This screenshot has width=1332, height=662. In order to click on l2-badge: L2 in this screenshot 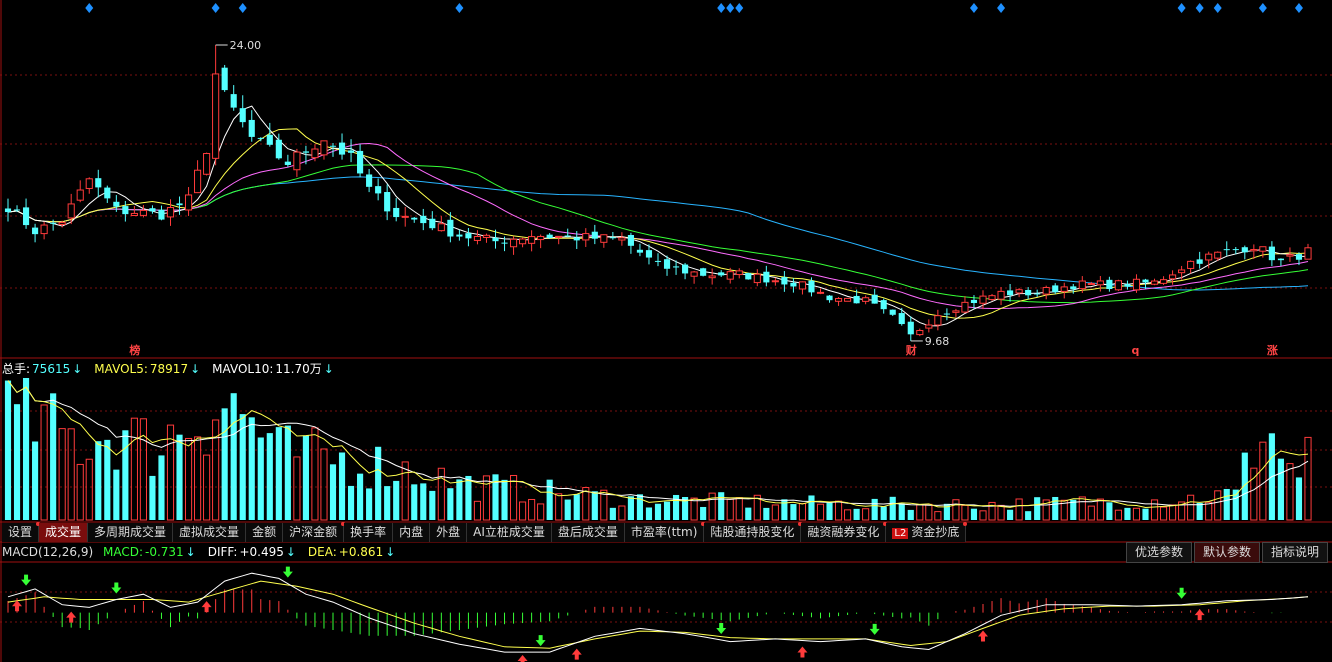, I will do `click(900, 533)`.